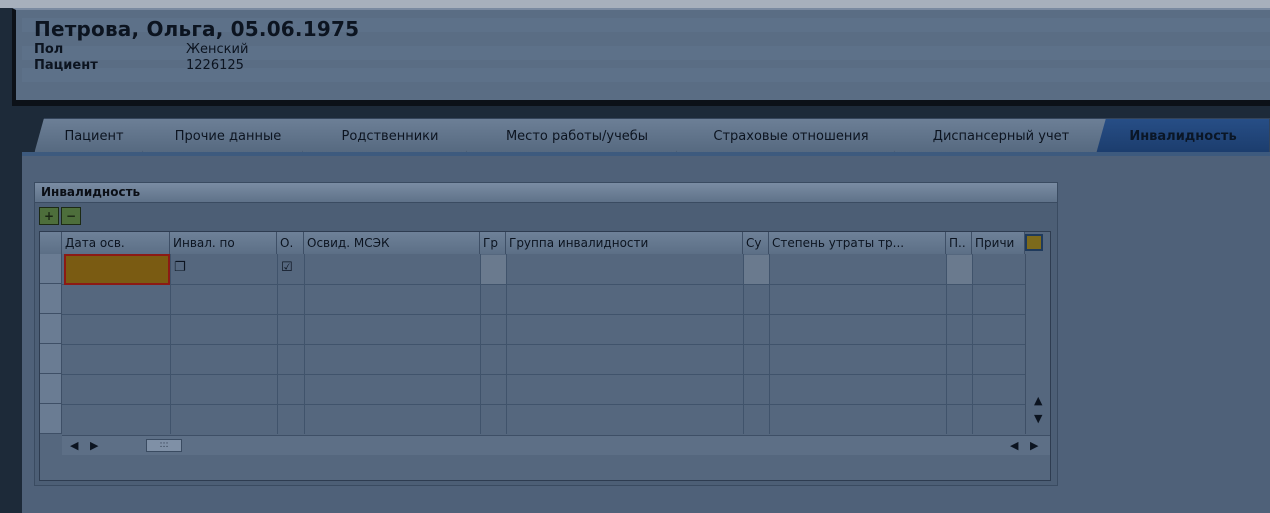 The height and width of the screenshot is (513, 1270). I want to click on delete-row-icon: −, so click(71, 216).